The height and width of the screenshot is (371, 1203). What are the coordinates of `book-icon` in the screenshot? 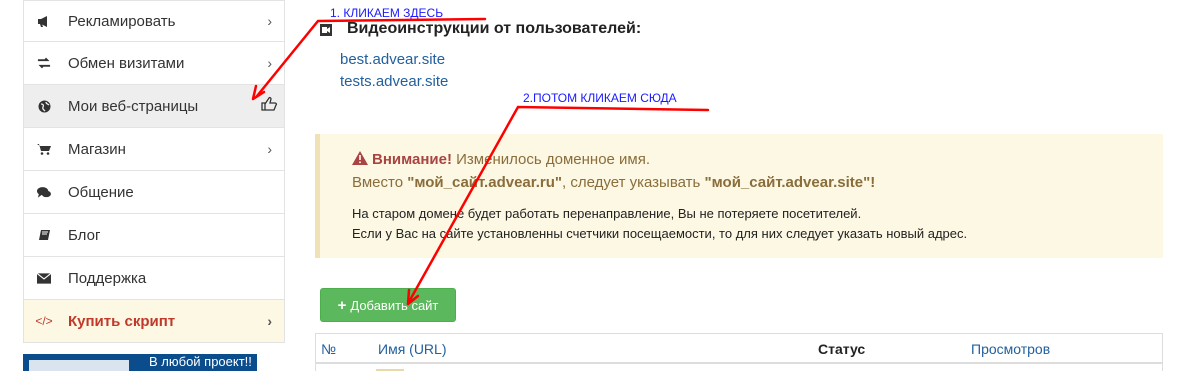 It's located at (44, 235).